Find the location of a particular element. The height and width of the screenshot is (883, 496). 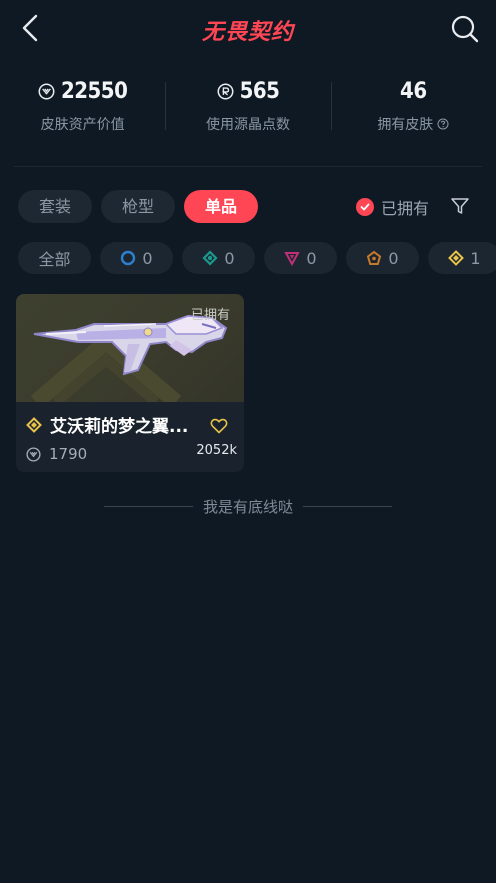

tier-exclusive: 0 is located at coordinates (382, 258).